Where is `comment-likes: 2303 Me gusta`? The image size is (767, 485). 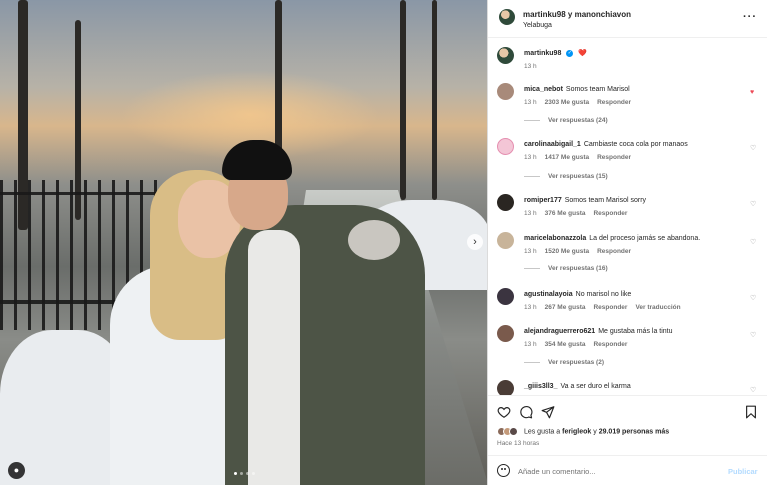 comment-likes: 2303 Me gusta is located at coordinates (567, 102).